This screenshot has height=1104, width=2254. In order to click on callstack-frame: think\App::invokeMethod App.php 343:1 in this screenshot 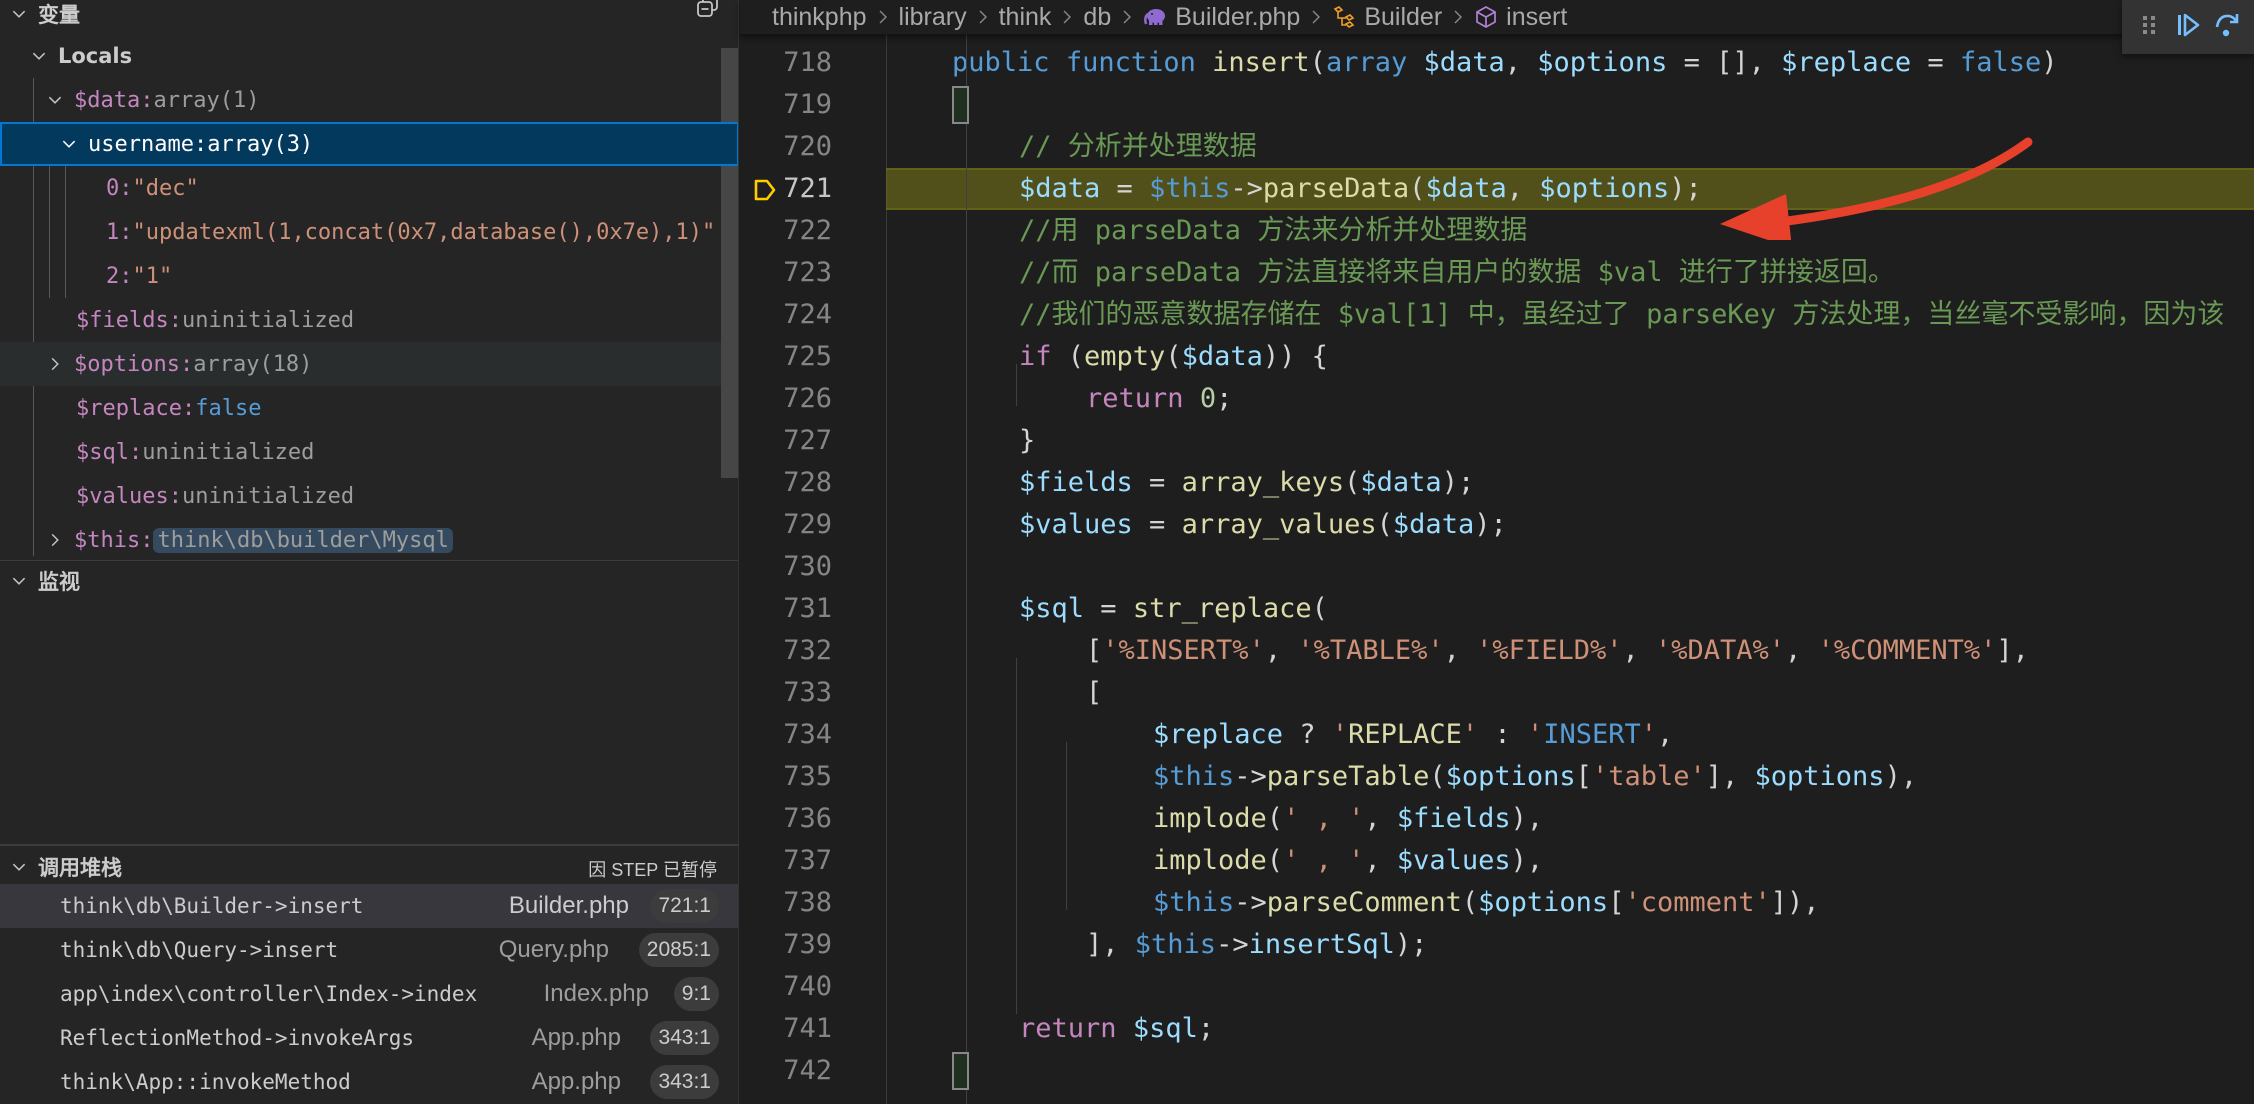, I will do `click(369, 1082)`.